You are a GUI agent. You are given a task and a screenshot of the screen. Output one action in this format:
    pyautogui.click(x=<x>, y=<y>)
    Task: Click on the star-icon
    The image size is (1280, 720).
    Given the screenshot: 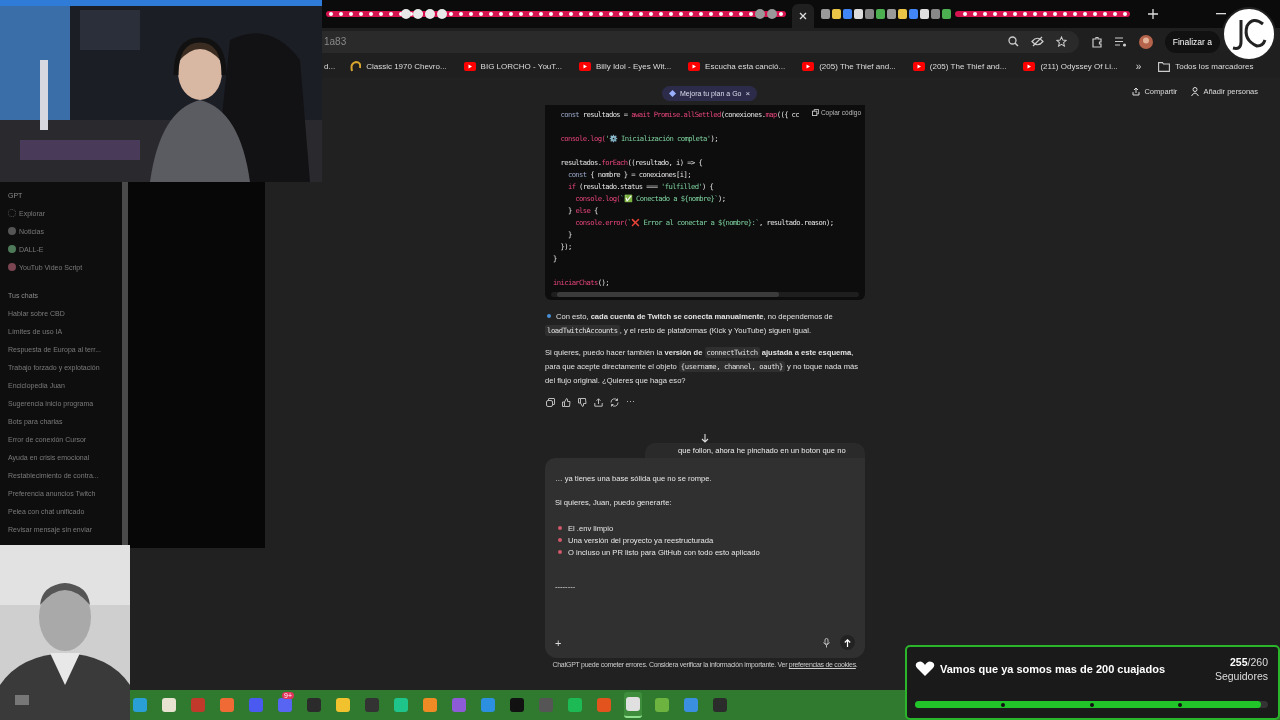 What is the action you would take?
    pyautogui.click(x=1061, y=41)
    